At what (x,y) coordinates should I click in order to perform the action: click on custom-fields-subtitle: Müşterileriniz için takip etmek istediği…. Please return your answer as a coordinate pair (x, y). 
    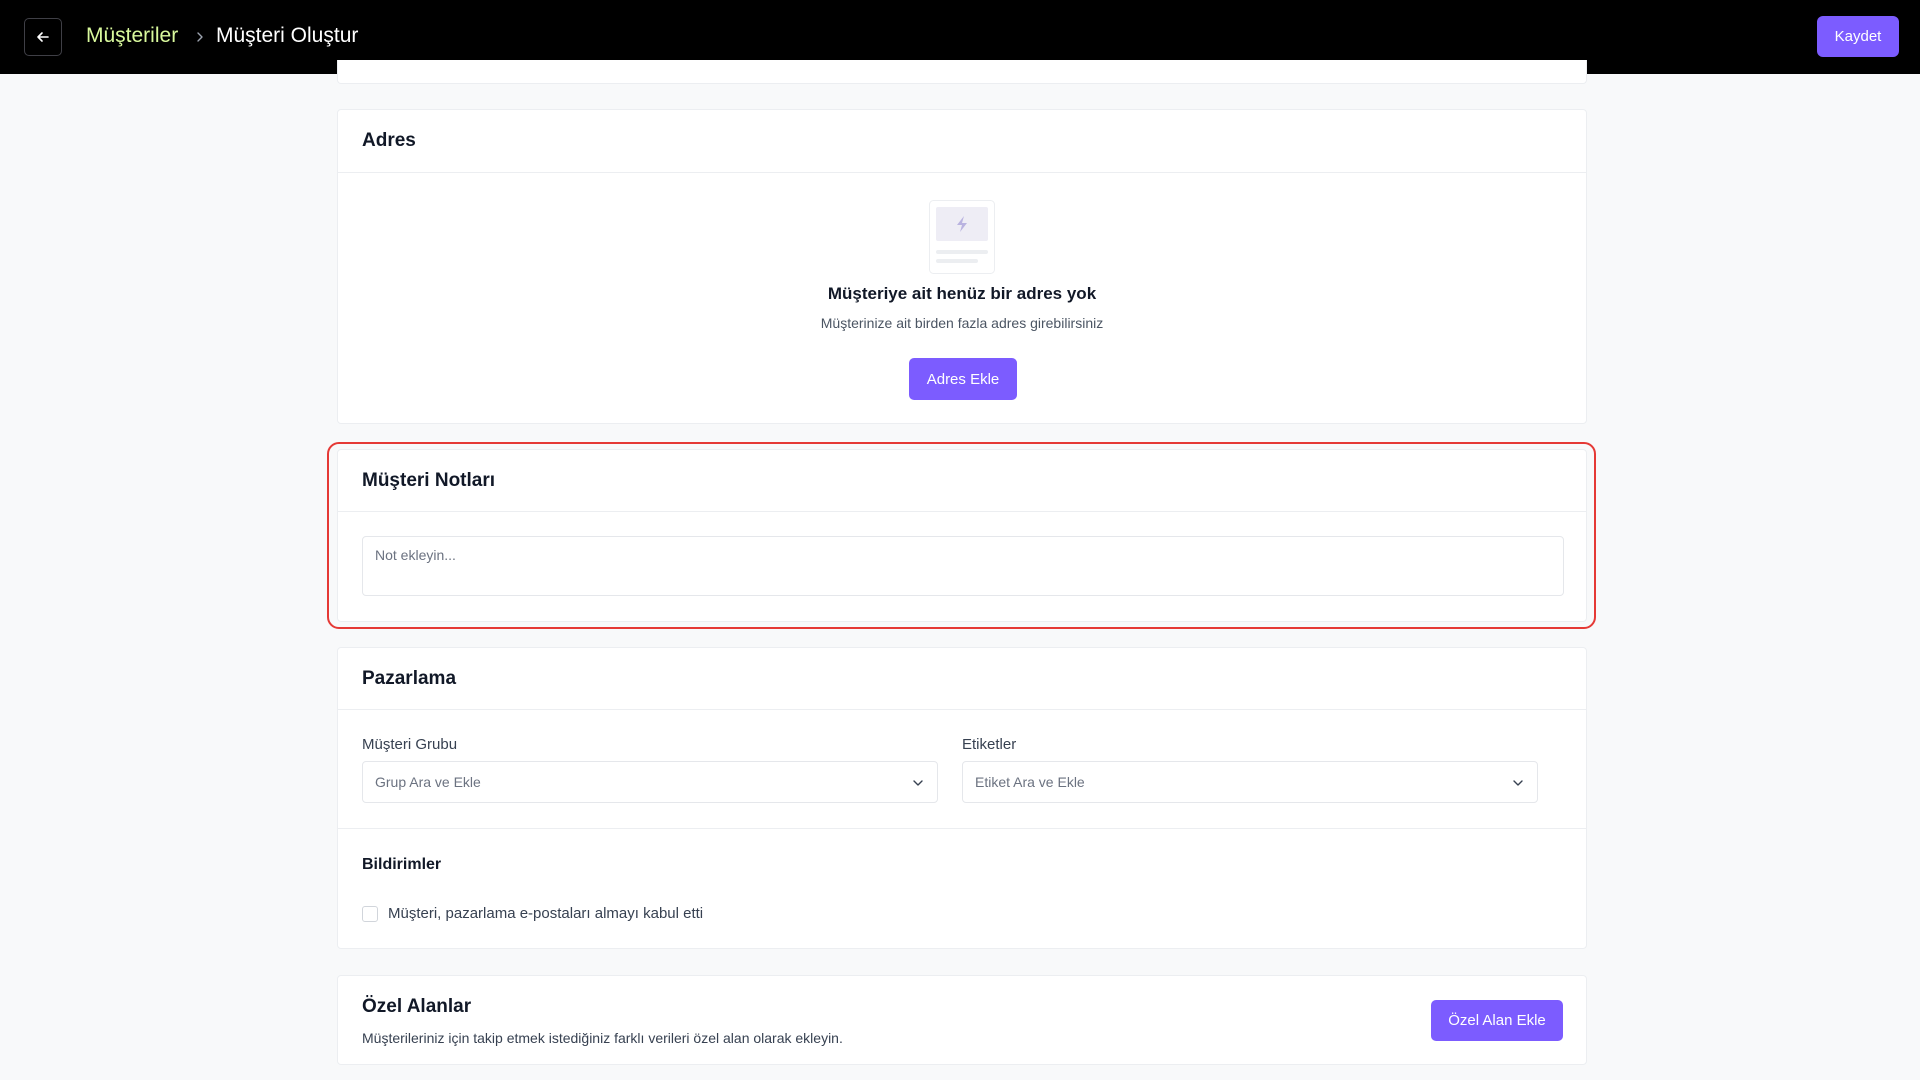
    Looking at the image, I should click on (602, 1038).